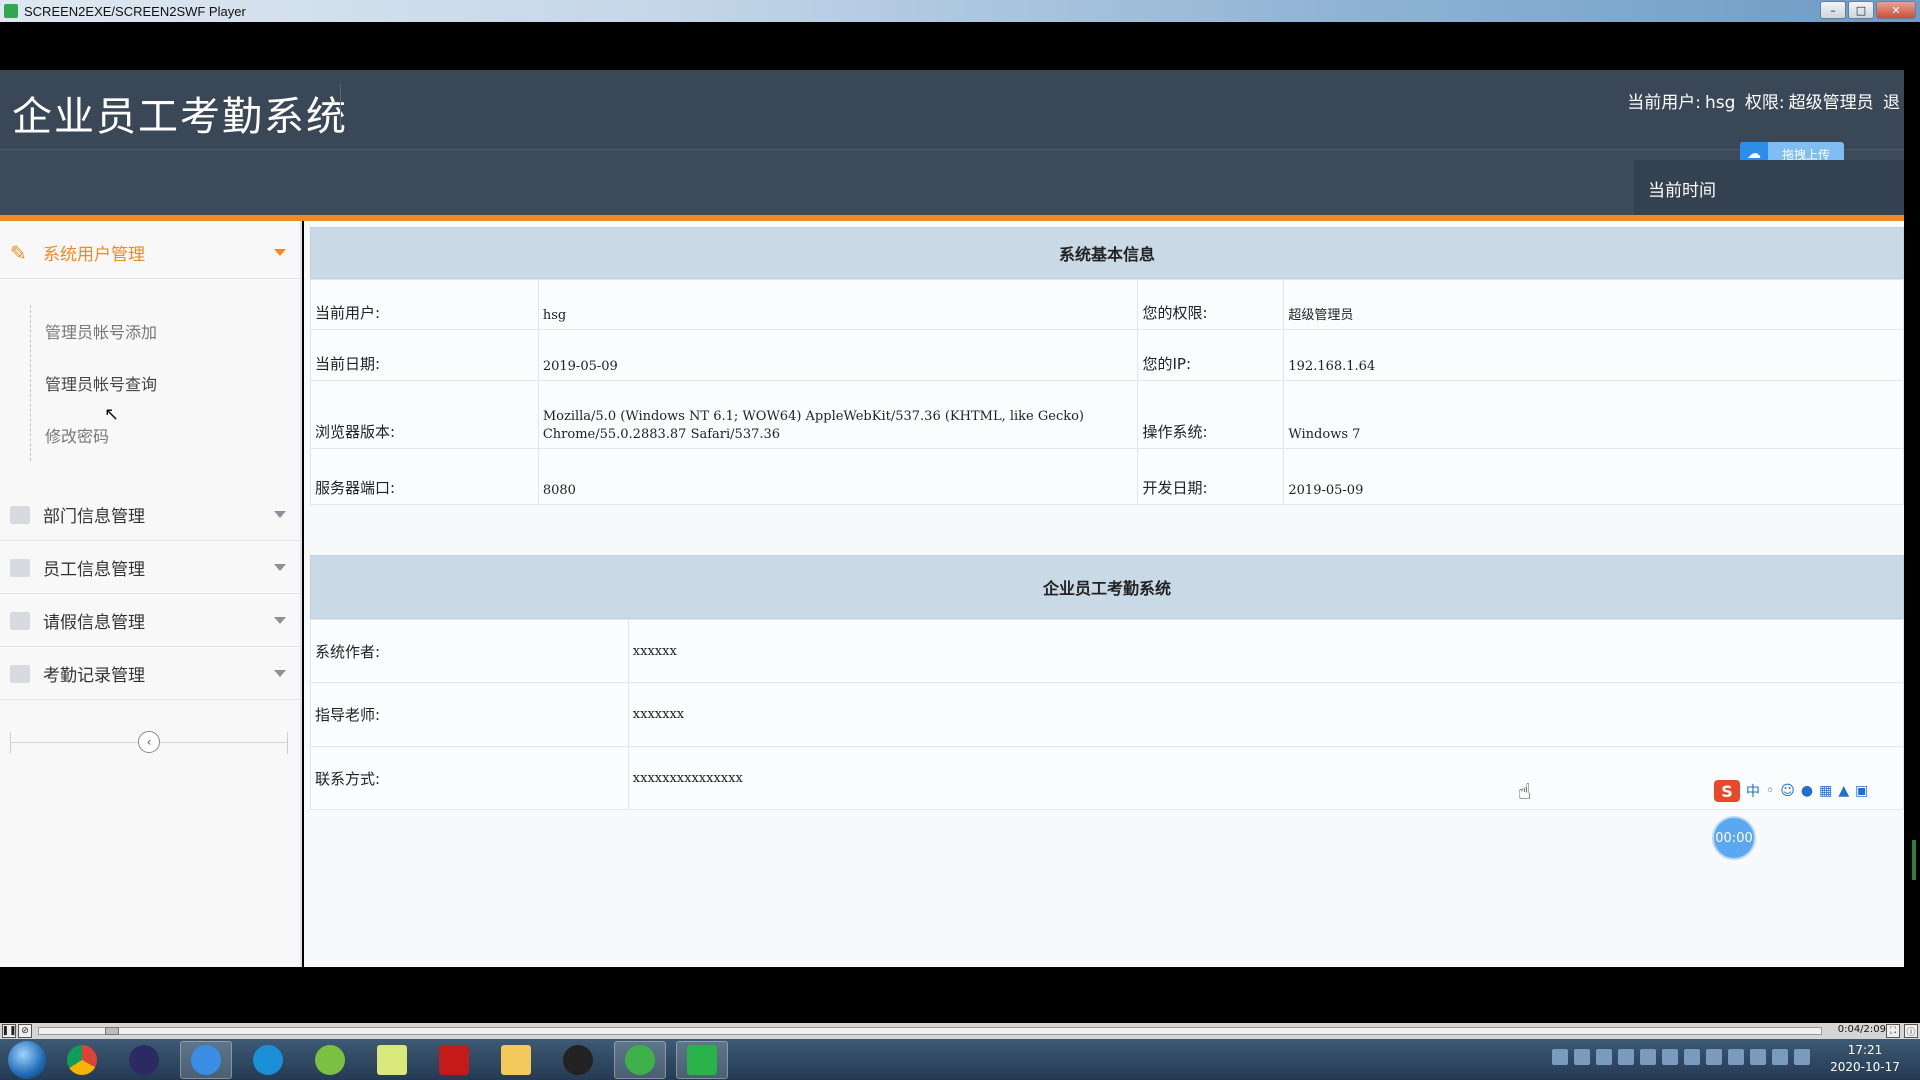 The width and height of the screenshot is (1920, 1080). What do you see at coordinates (10, 743) in the screenshot?
I see `collapse-edge-left` at bounding box center [10, 743].